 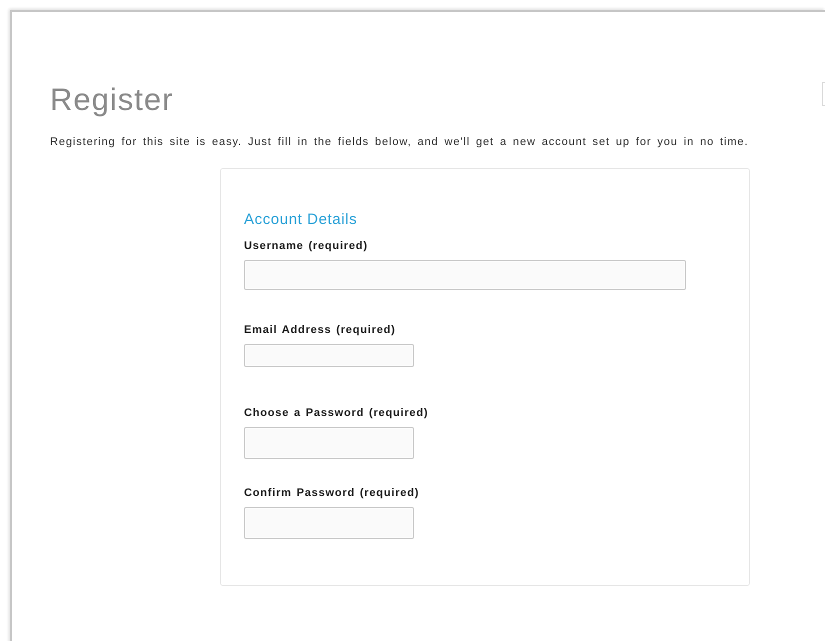 I want to click on field-label: Confirm Password (required), so click(x=332, y=493).